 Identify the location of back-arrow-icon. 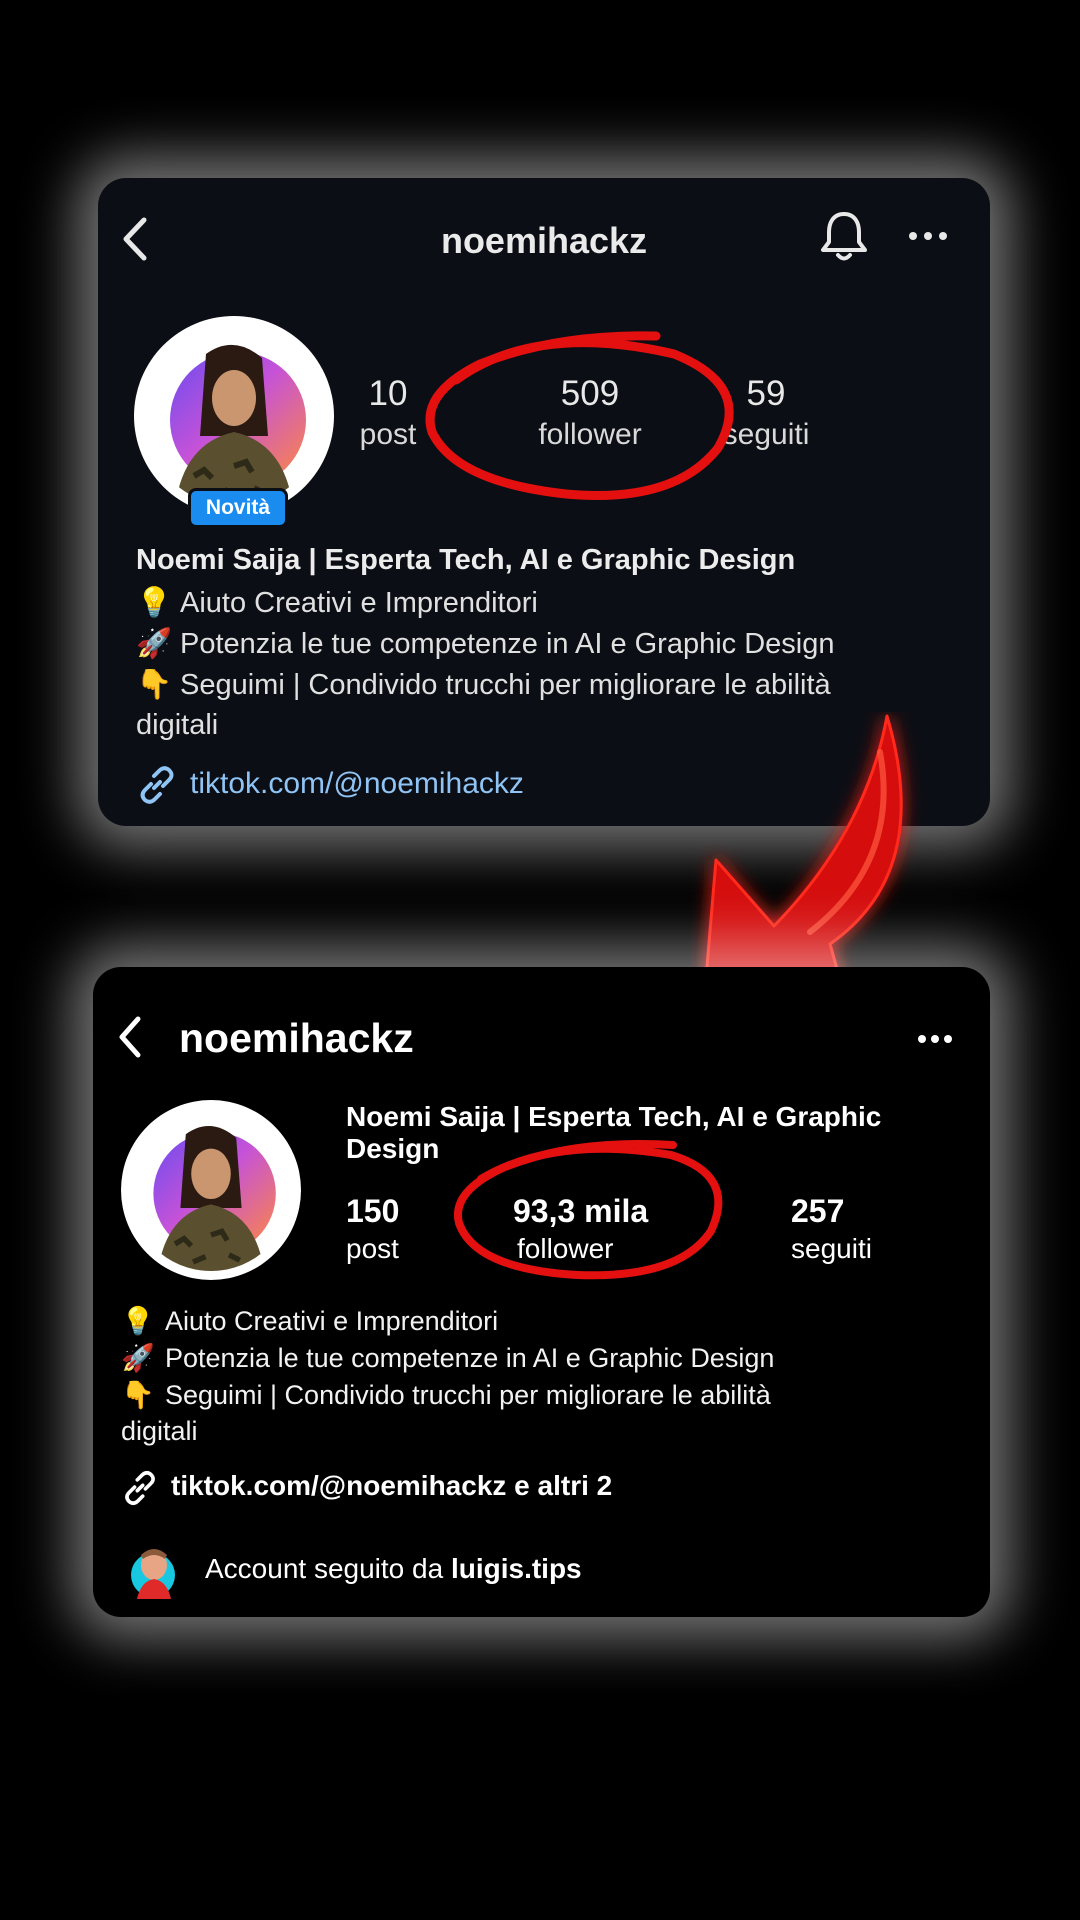
(130, 1037).